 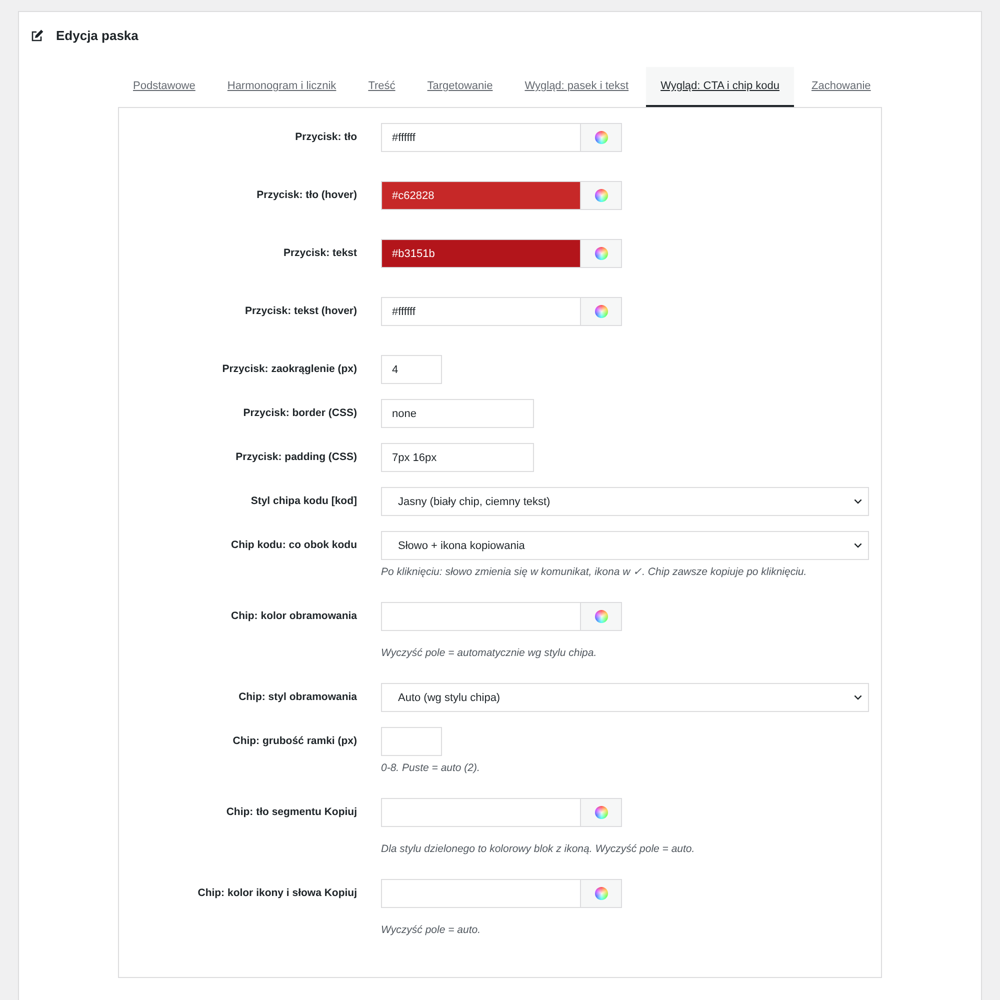 What do you see at coordinates (430, 930) in the screenshot?
I see `field-description: Wyczyść pole = auto.` at bounding box center [430, 930].